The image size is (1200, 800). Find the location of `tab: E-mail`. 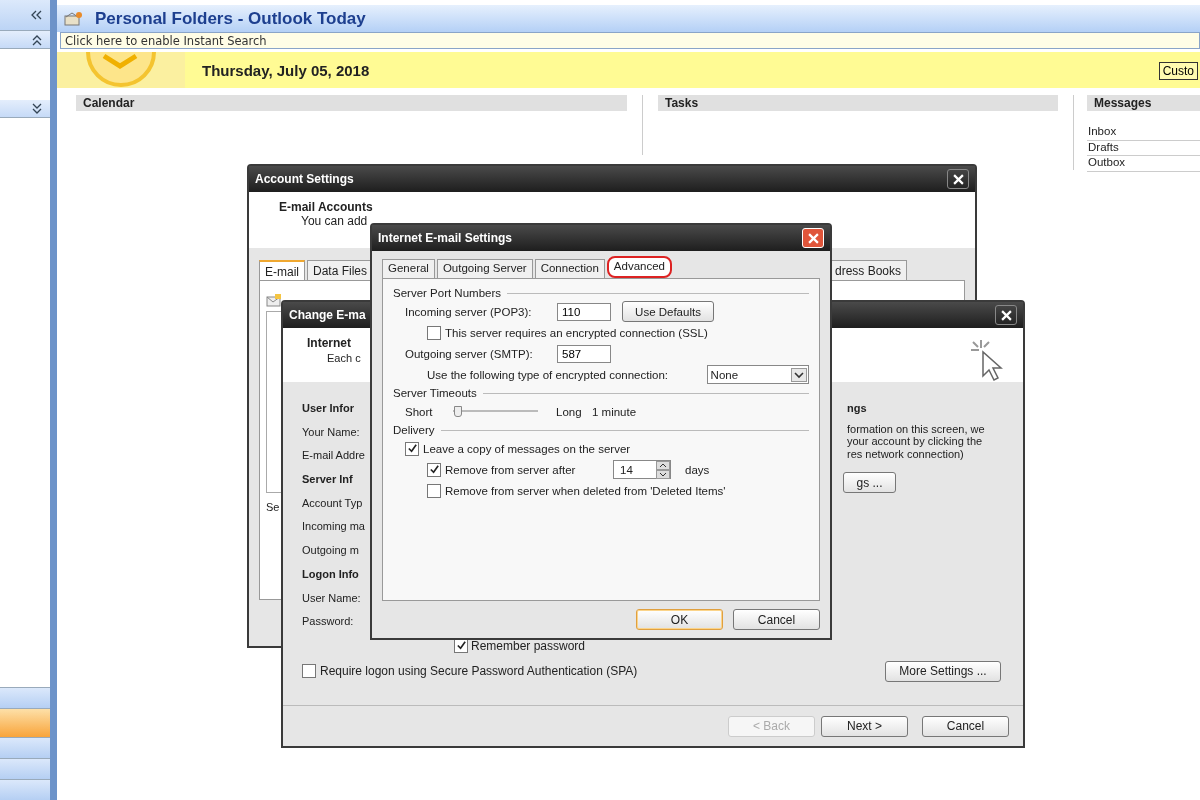

tab: E-mail is located at coordinates (282, 270).